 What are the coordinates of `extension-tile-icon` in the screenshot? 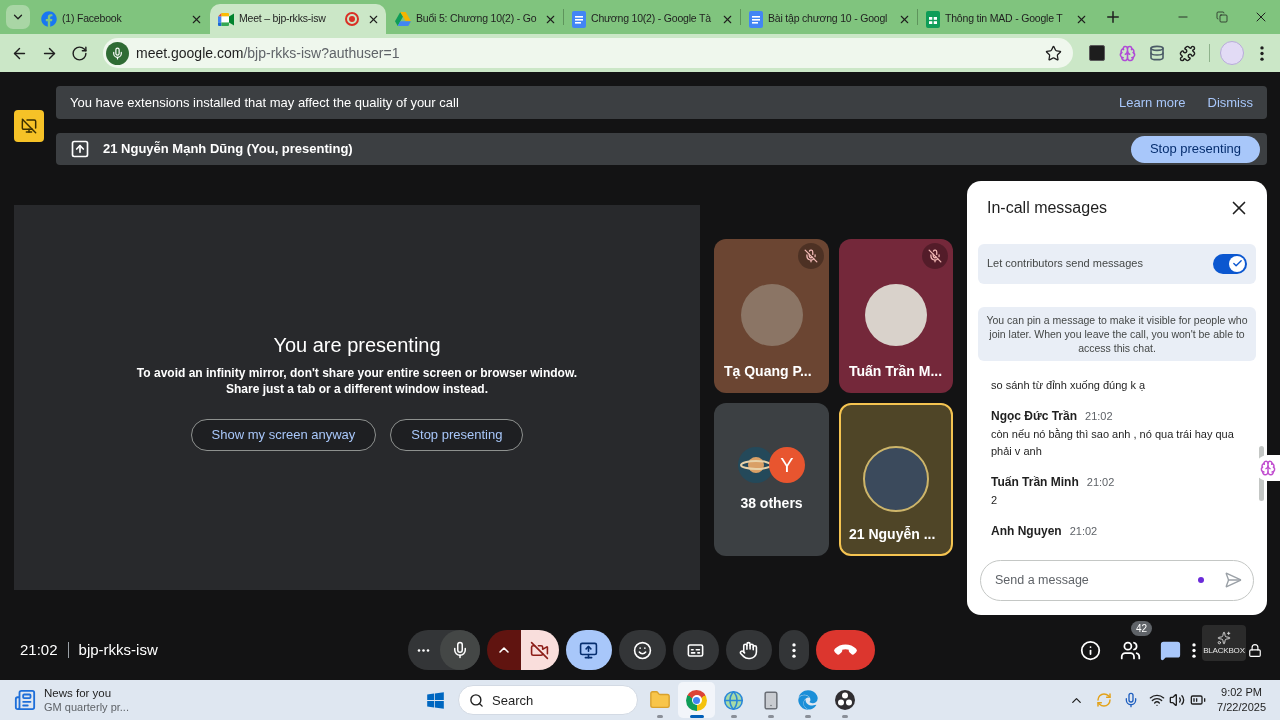 It's located at (1097, 53).